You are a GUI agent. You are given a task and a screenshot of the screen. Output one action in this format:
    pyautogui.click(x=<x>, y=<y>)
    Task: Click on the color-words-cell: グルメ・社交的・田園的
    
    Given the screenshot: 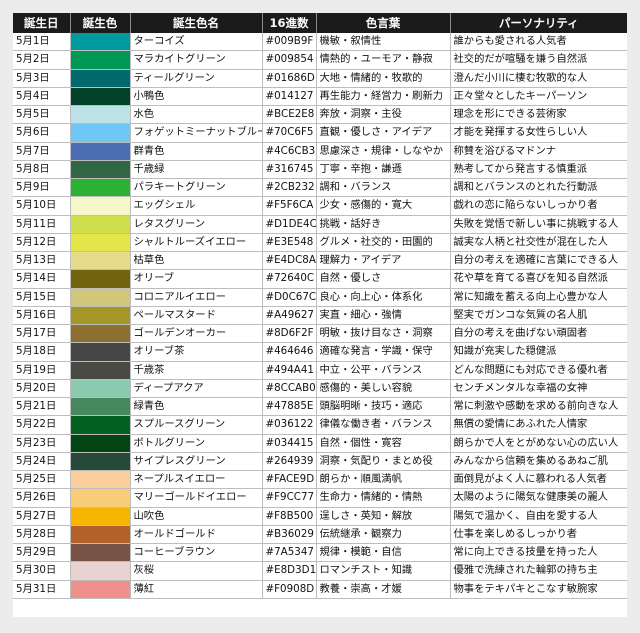 What is the action you would take?
    pyautogui.click(x=383, y=243)
    